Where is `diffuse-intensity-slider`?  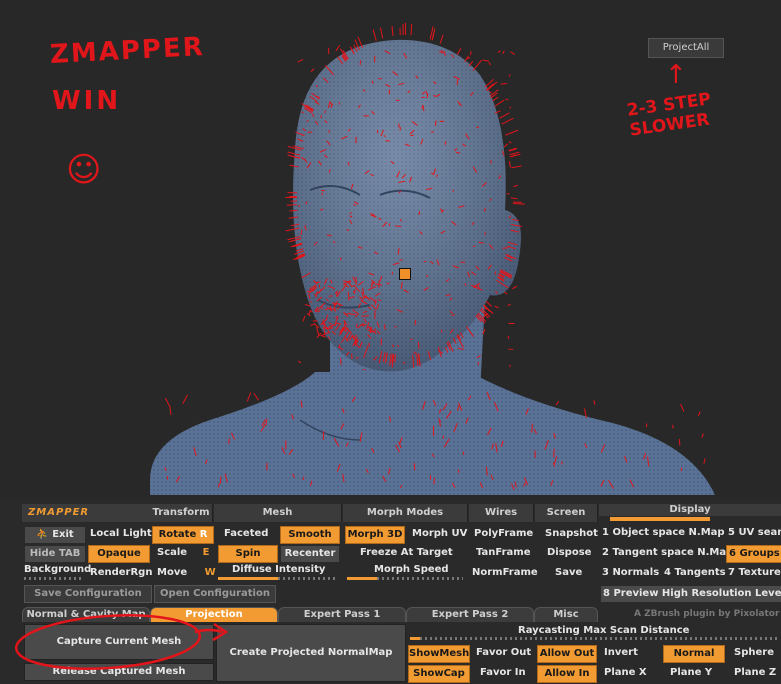
diffuse-intensity-slider is located at coordinates (248, 578).